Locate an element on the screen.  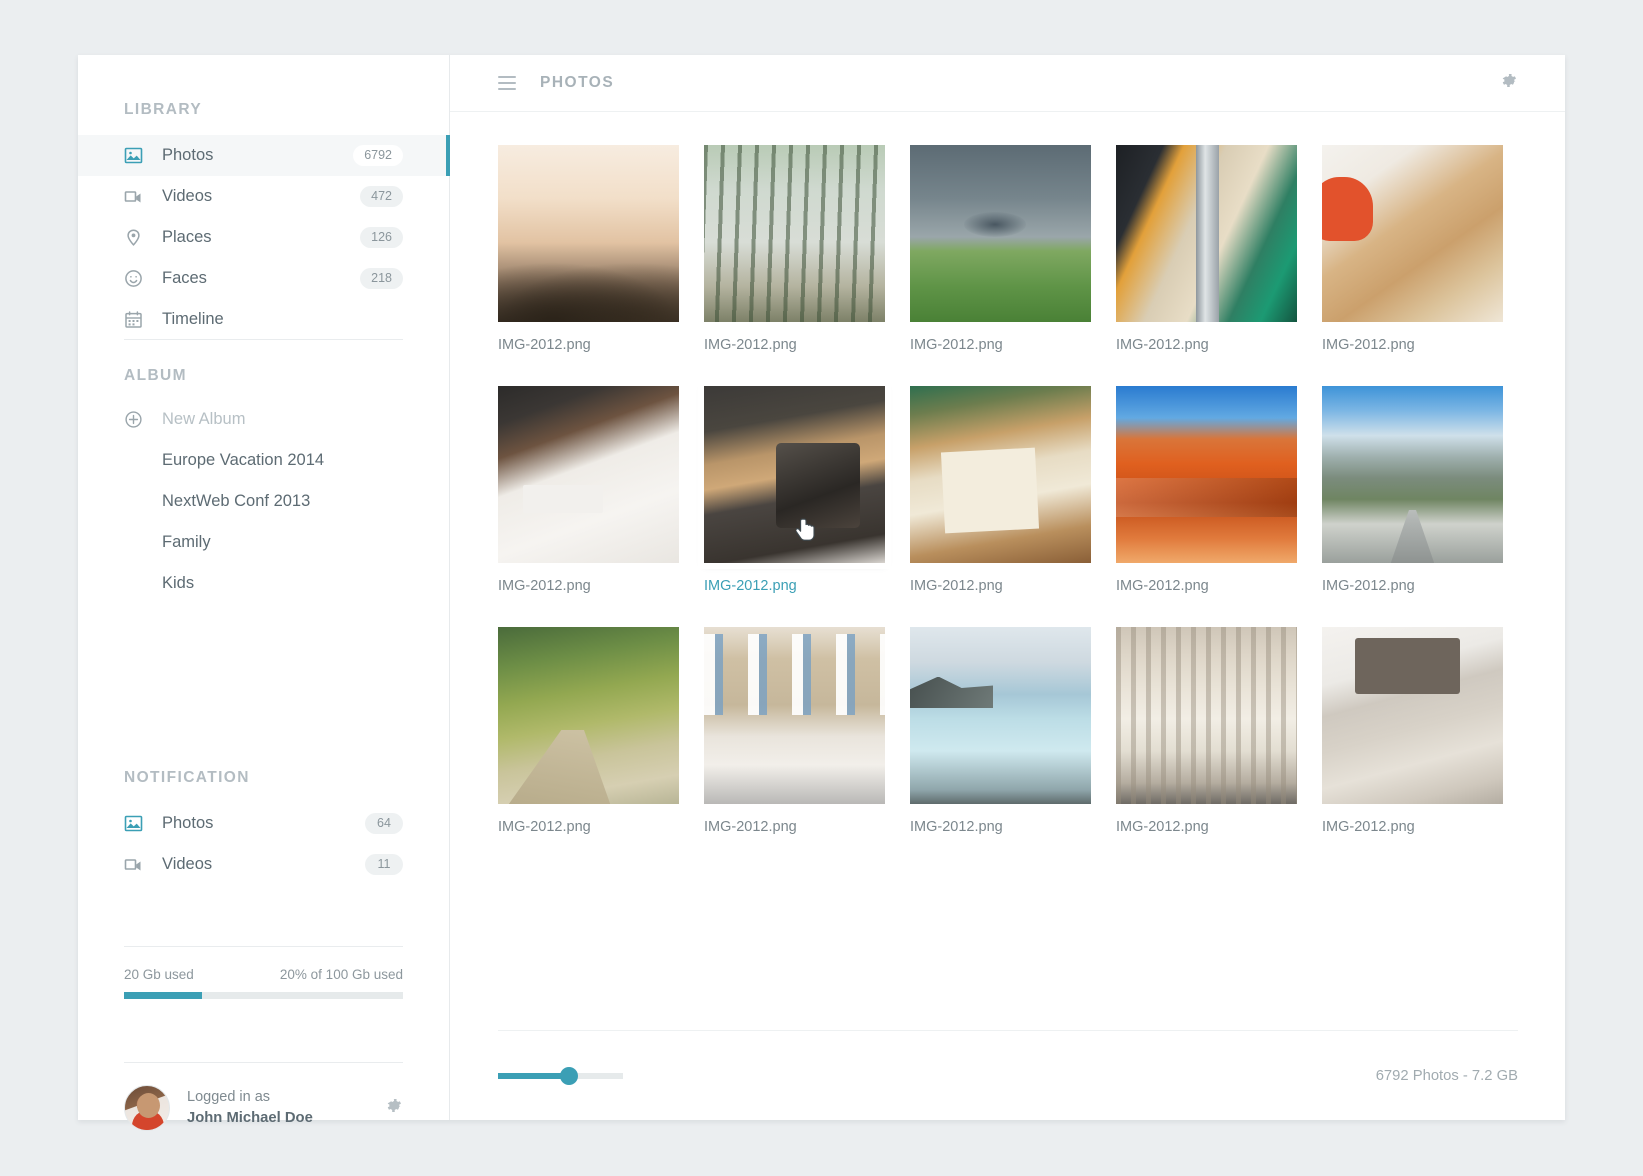
library-section-title: LIBRARY is located at coordinates (163, 109).